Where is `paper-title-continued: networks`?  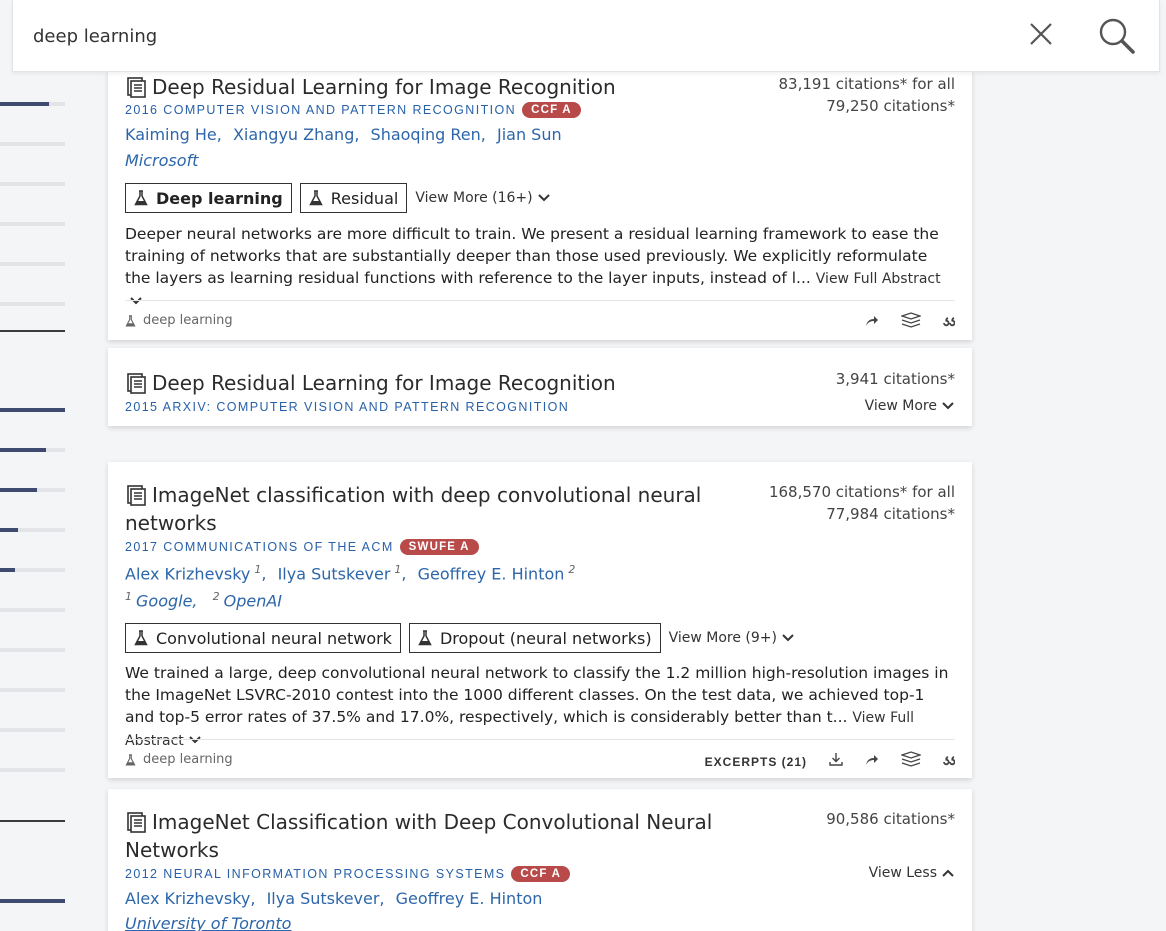 paper-title-continued: networks is located at coordinates (171, 523).